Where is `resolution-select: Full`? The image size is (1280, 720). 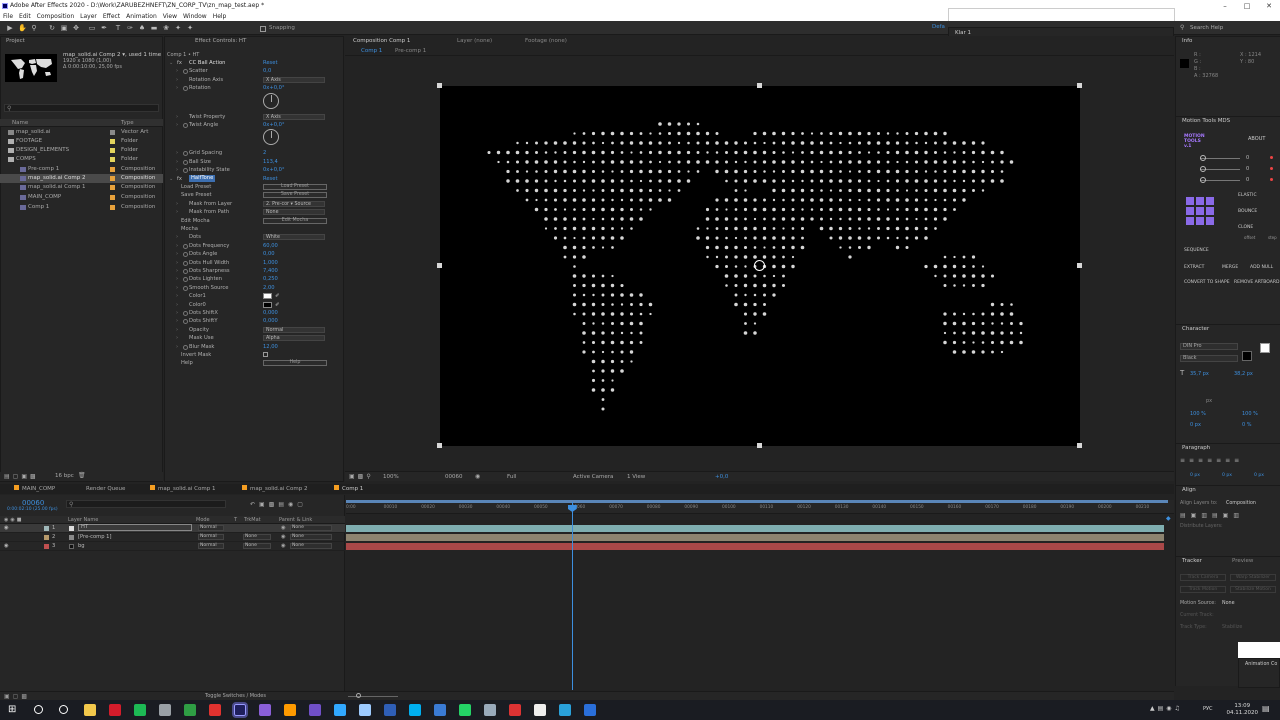
resolution-select: Full is located at coordinates (511, 477).